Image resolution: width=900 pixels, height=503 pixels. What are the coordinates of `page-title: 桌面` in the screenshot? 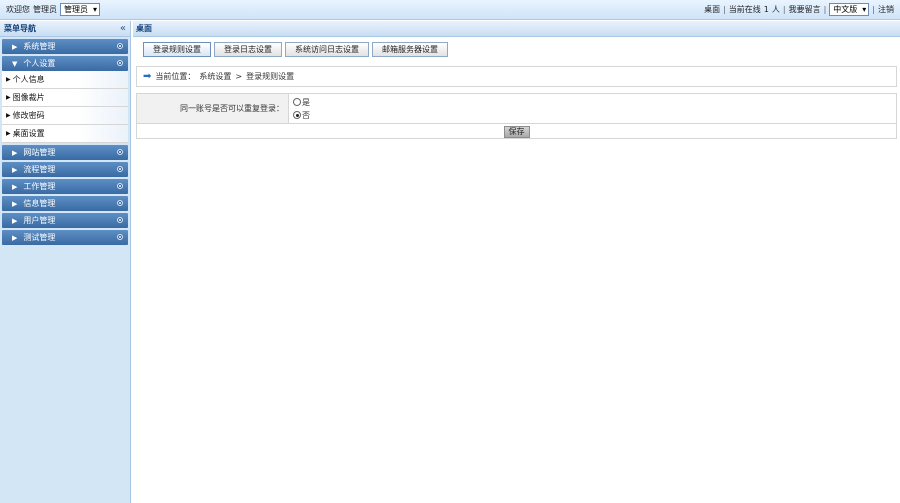 It's located at (144, 28).